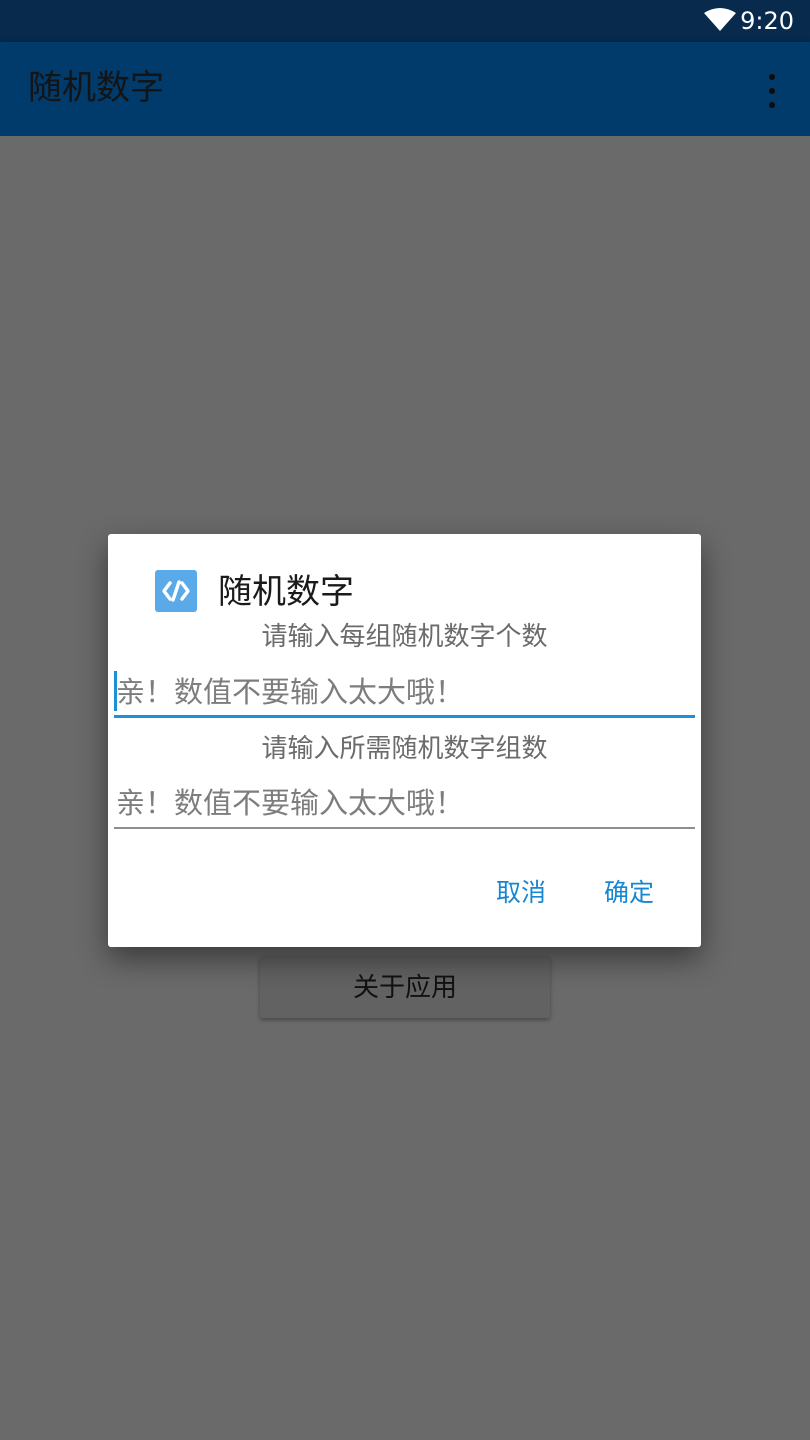  I want to click on dialog-title: 随机数字, so click(286, 592).